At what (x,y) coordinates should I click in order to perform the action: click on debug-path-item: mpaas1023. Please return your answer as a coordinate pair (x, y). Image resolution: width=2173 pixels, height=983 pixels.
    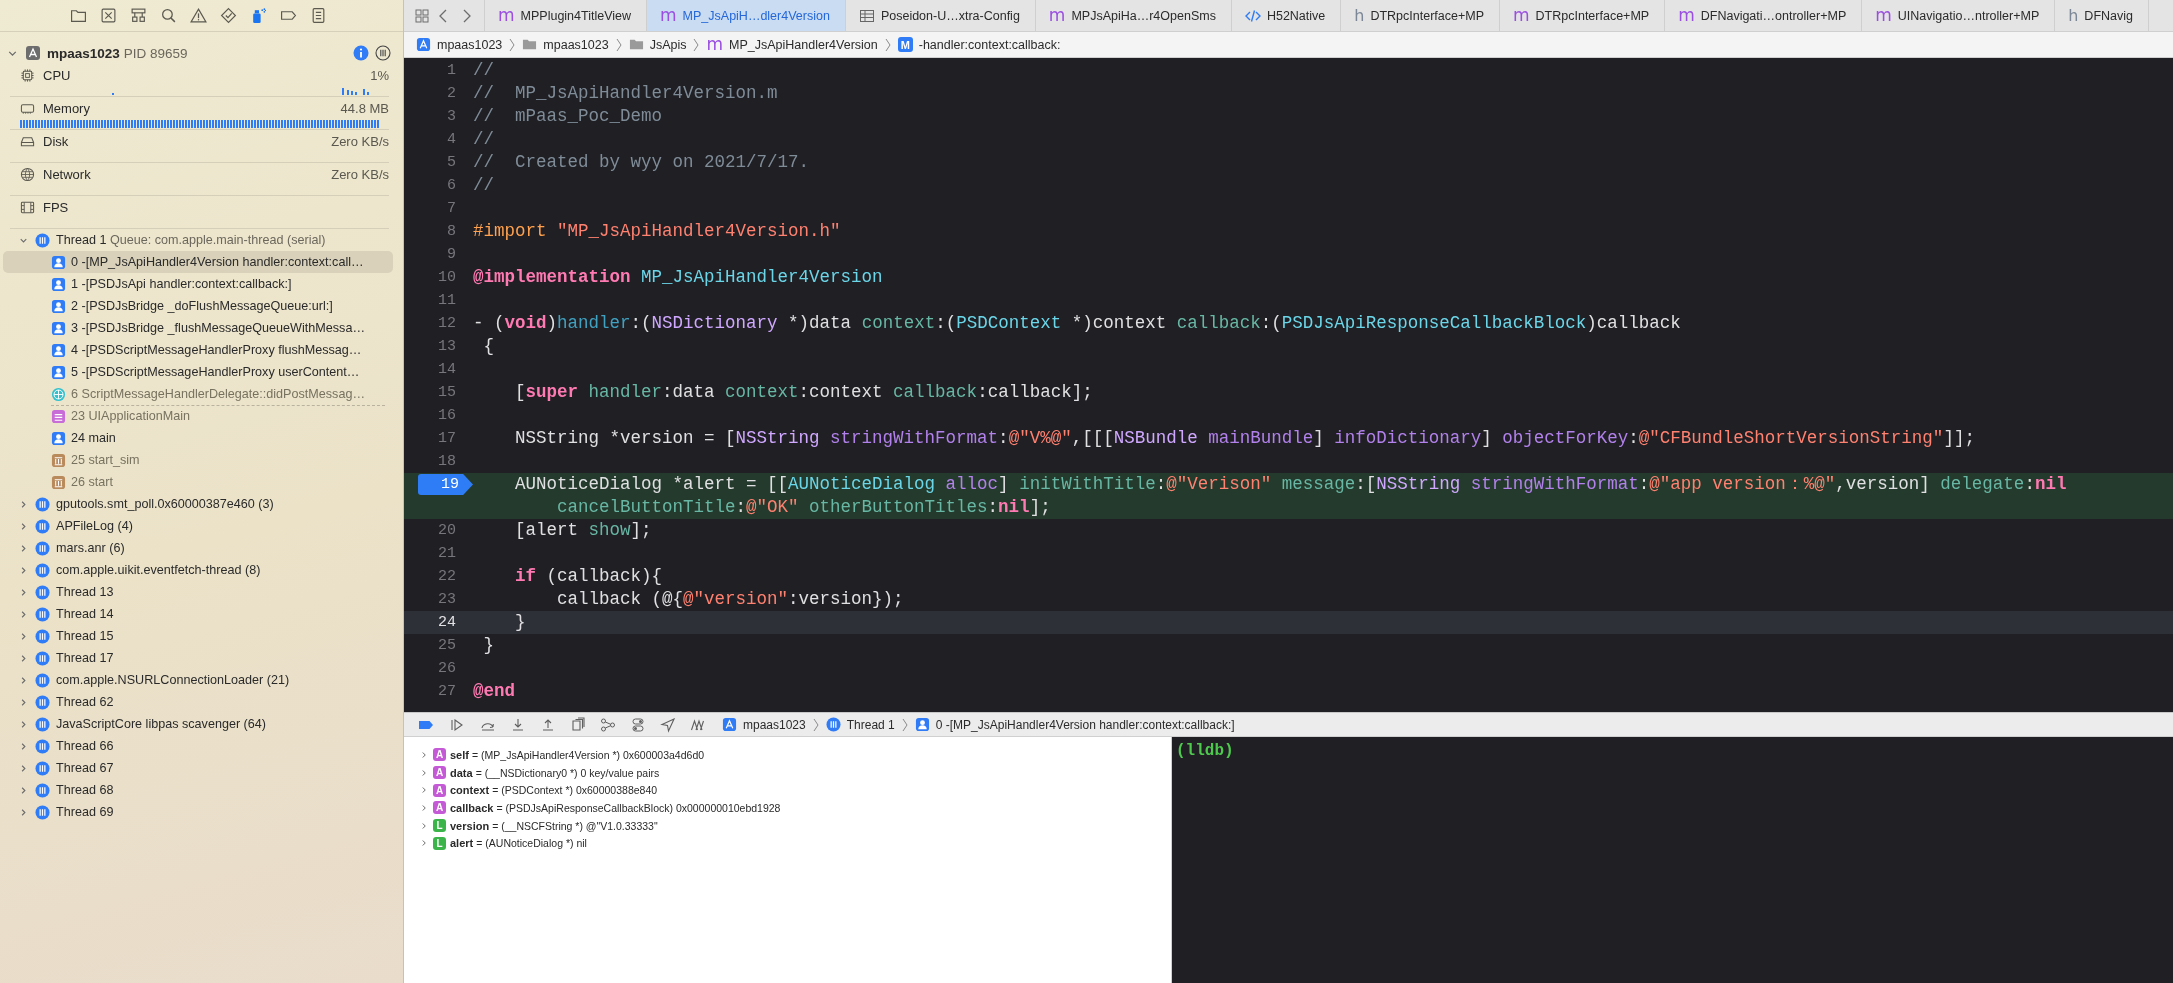
    Looking at the image, I should click on (764, 724).